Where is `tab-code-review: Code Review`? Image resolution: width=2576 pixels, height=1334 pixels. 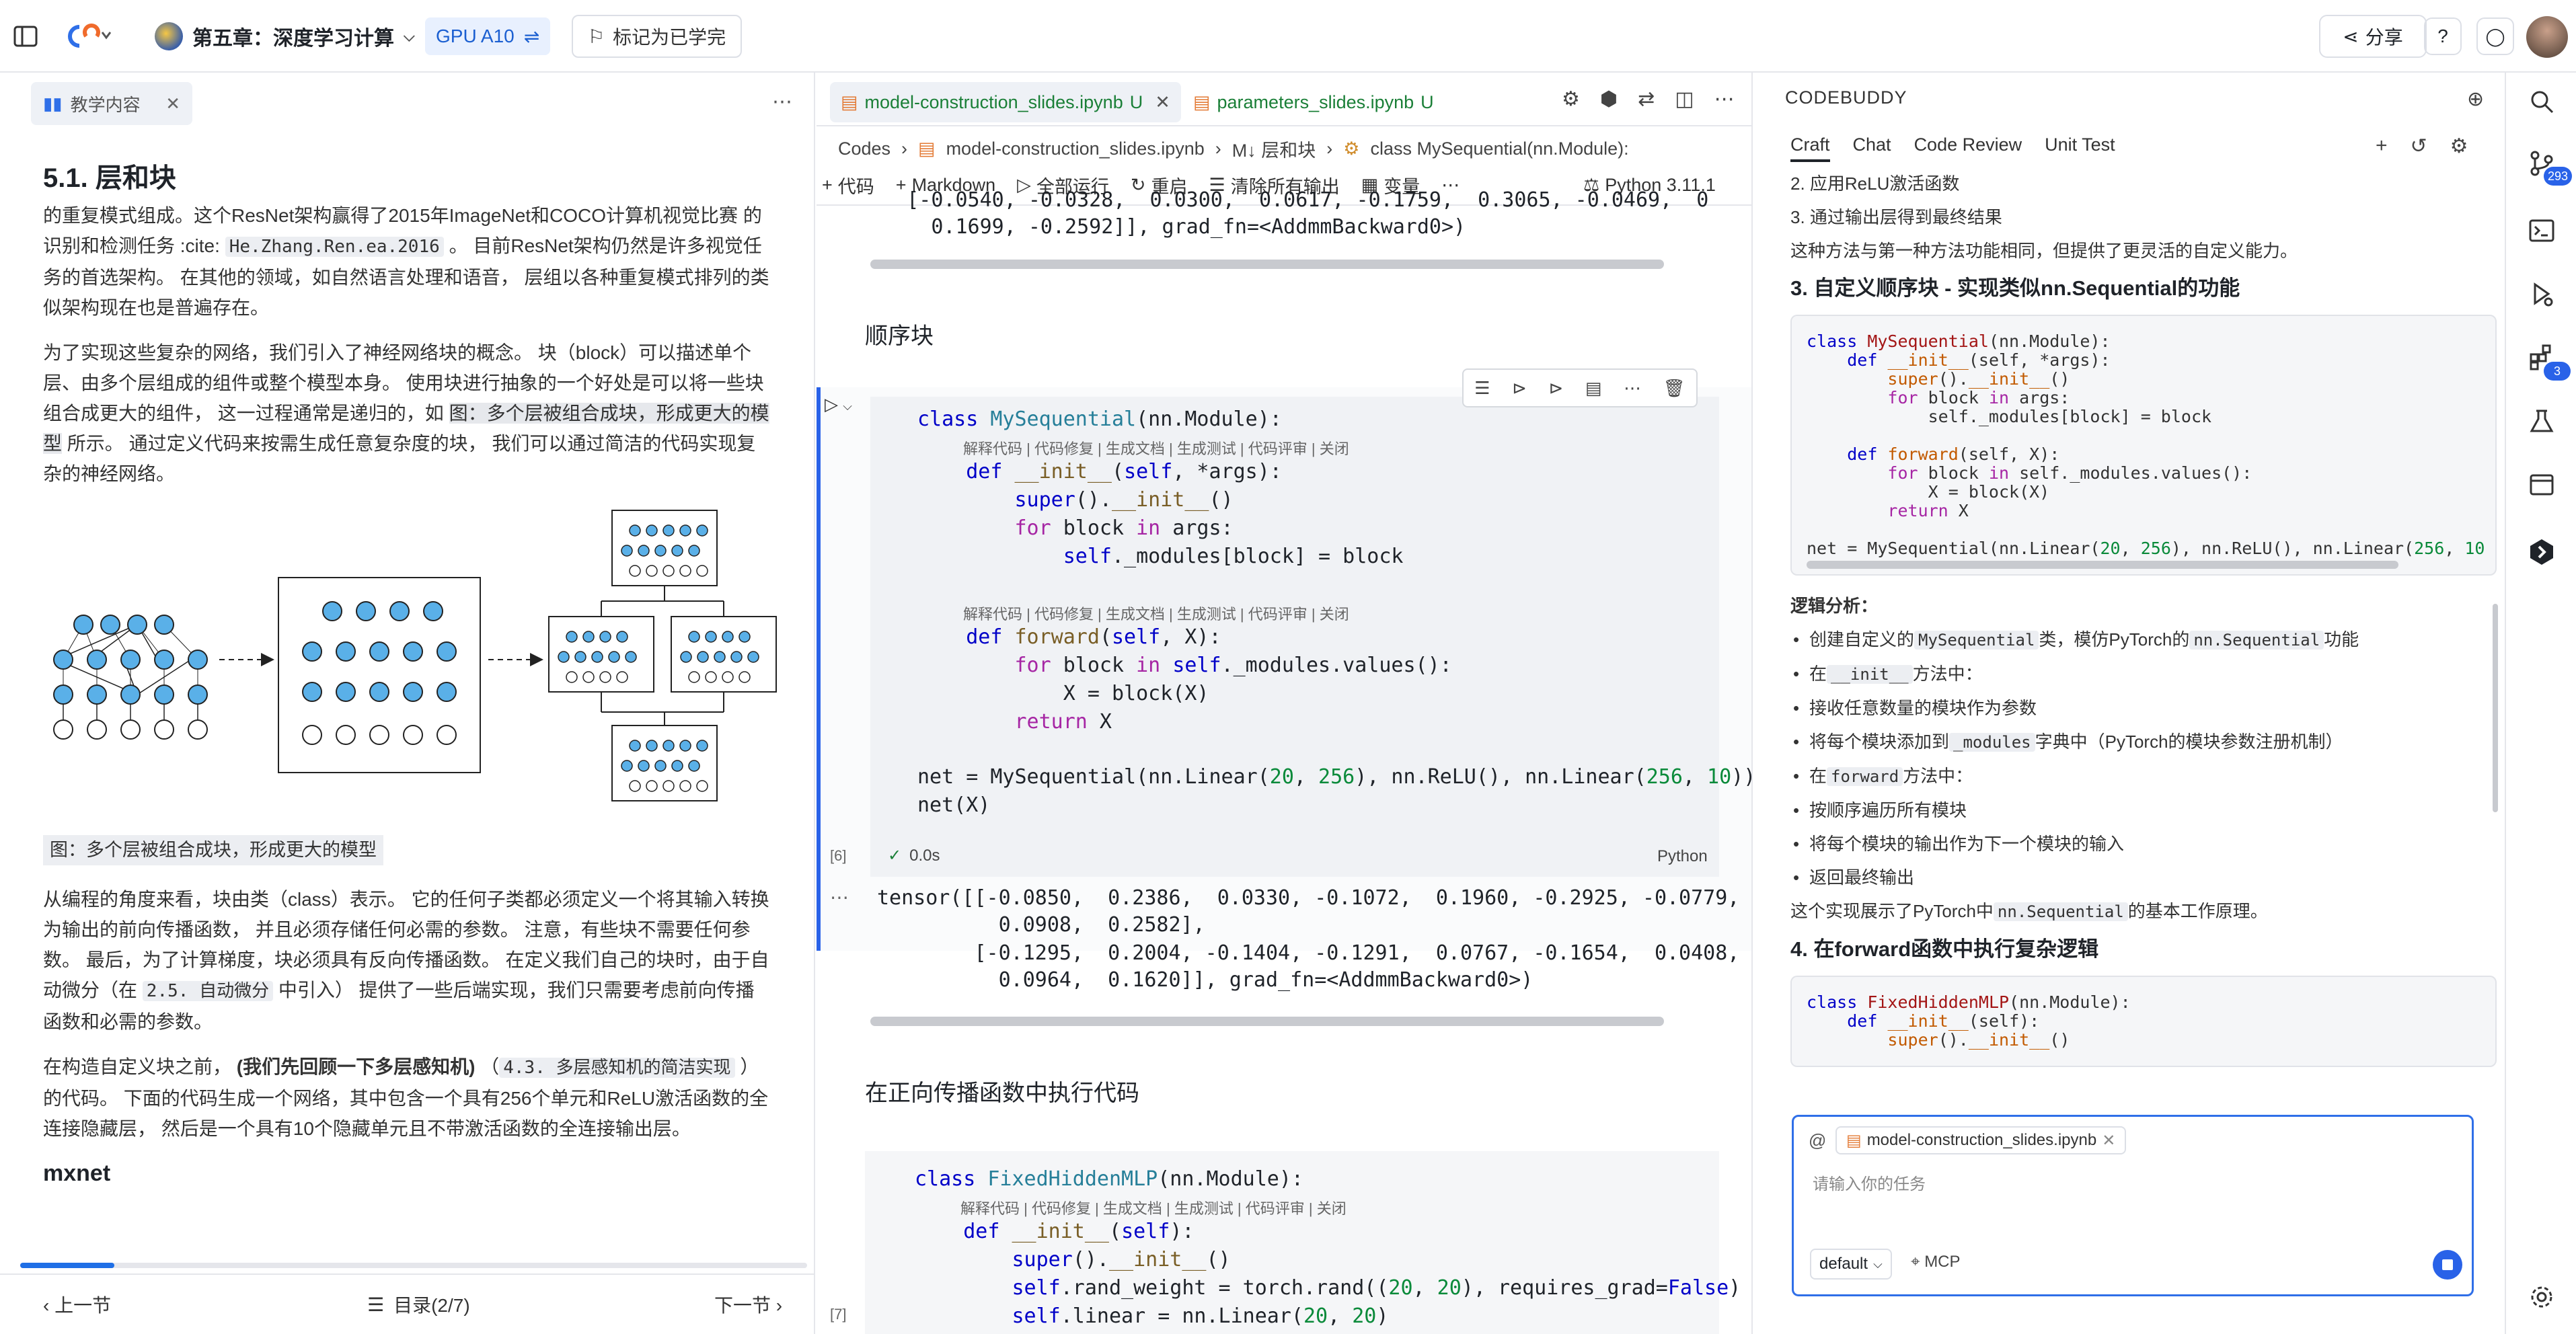 tab-code-review: Code Review is located at coordinates (1968, 148).